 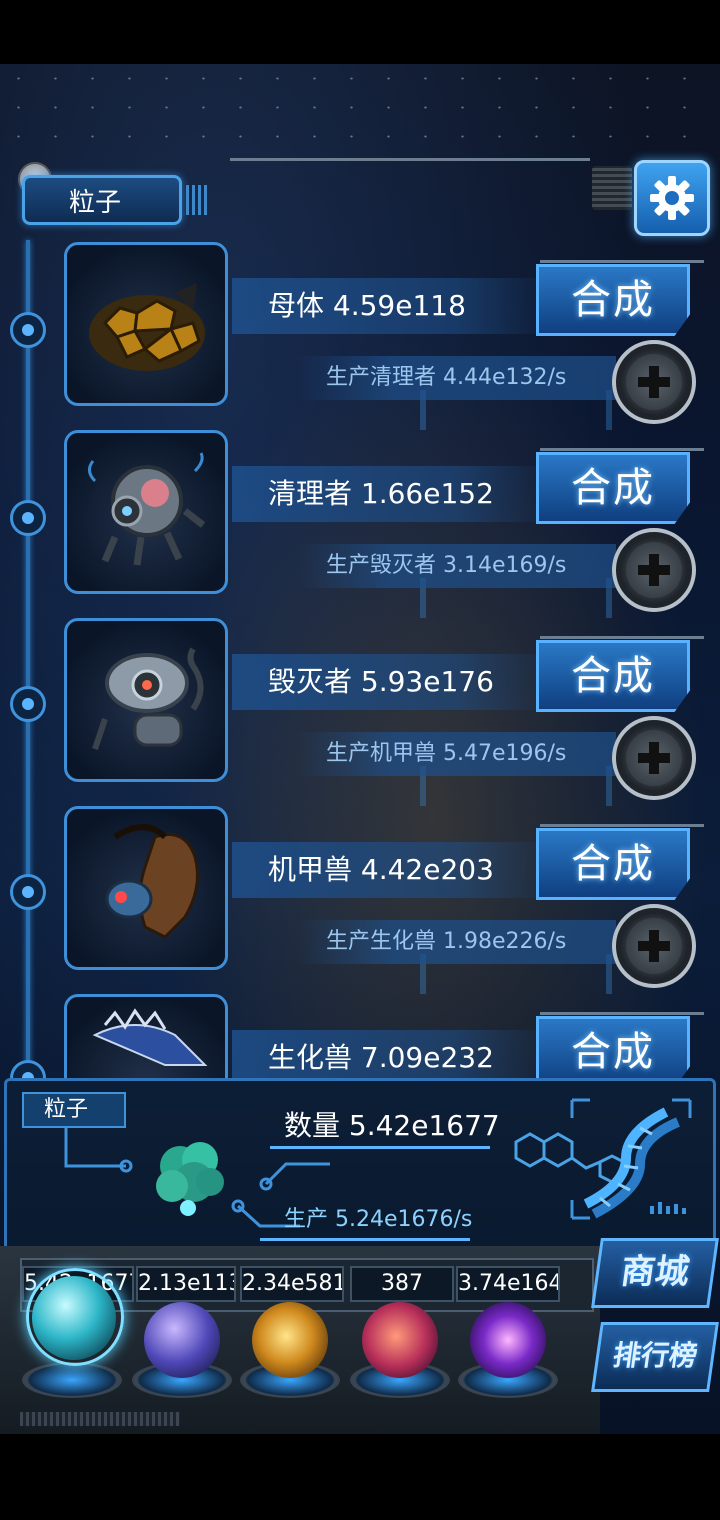 I want to click on lightning-orb-icon, so click(x=182, y=1340).